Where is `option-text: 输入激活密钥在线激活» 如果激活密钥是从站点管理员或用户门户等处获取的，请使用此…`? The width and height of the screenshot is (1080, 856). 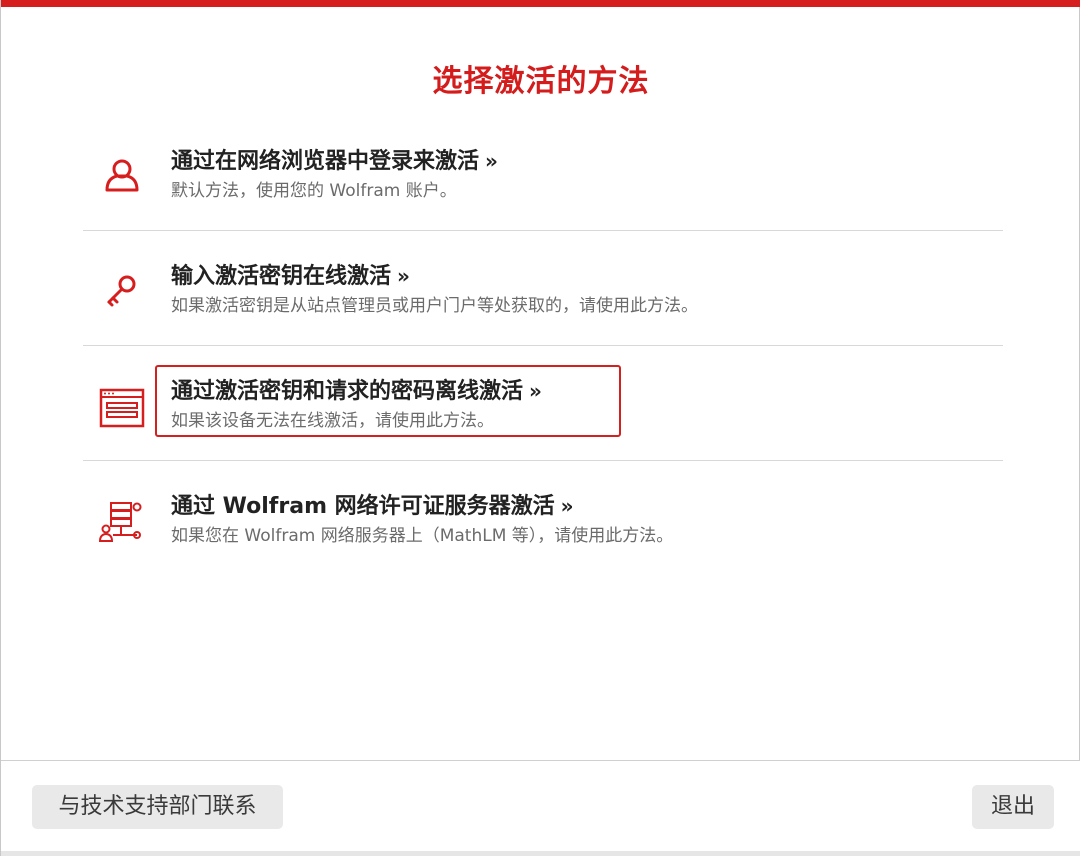
option-text: 输入激活密钥在线激活» 如果激活密钥是从站点管理员或用户门户等处获取的，请使用此… is located at coordinates (434, 290).